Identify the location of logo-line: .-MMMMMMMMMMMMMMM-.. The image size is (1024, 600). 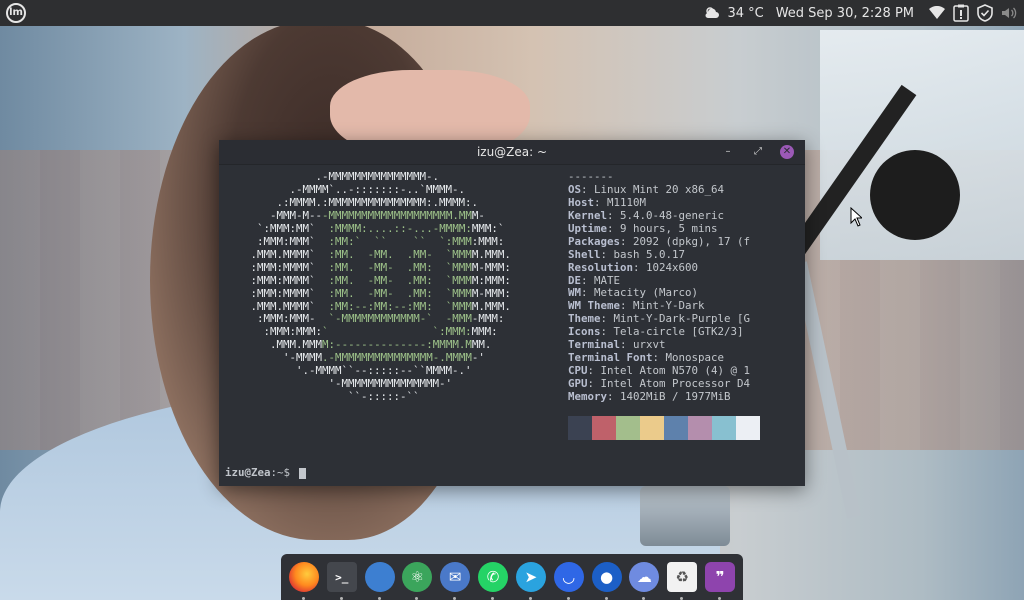
(335, 176).